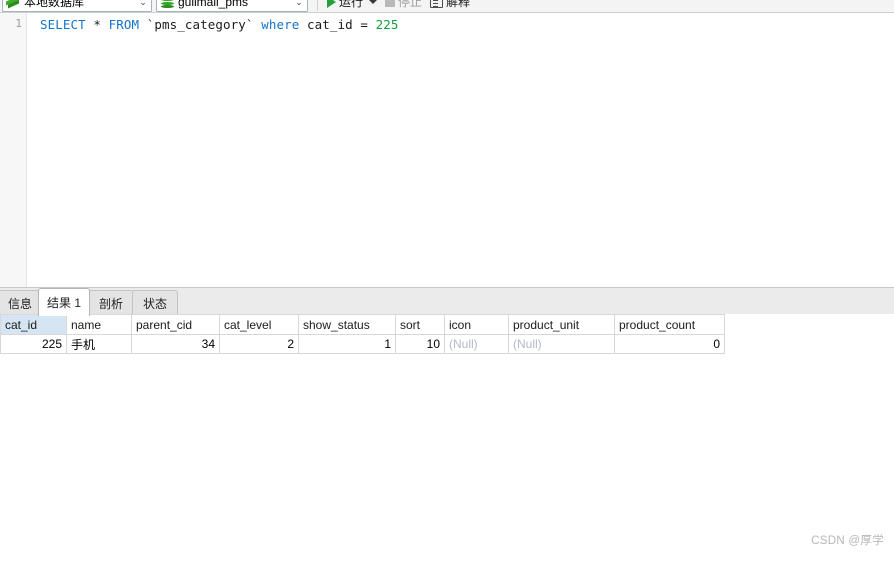 This screenshot has width=894, height=561. Describe the element at coordinates (124, 24) in the screenshot. I see `sql-token-2: FROM` at that location.